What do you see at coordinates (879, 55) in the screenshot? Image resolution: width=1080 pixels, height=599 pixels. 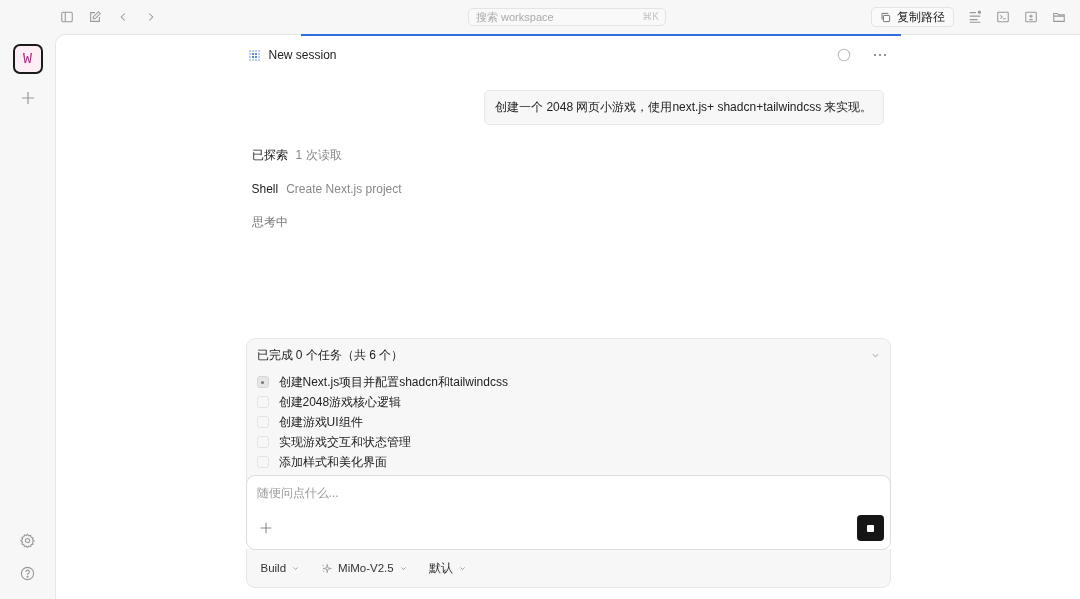 I see `more-icon` at bounding box center [879, 55].